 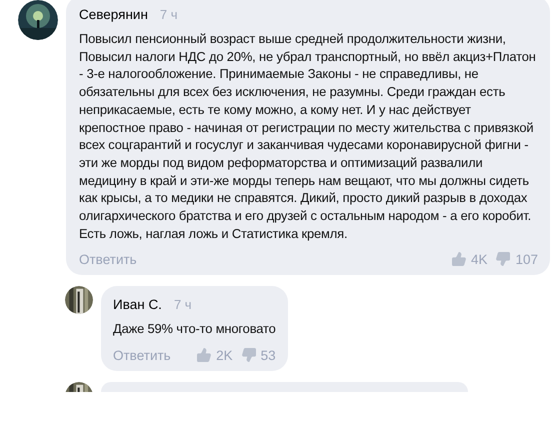 What do you see at coordinates (214, 355) in the screenshot?
I see `like-button: 2K` at bounding box center [214, 355].